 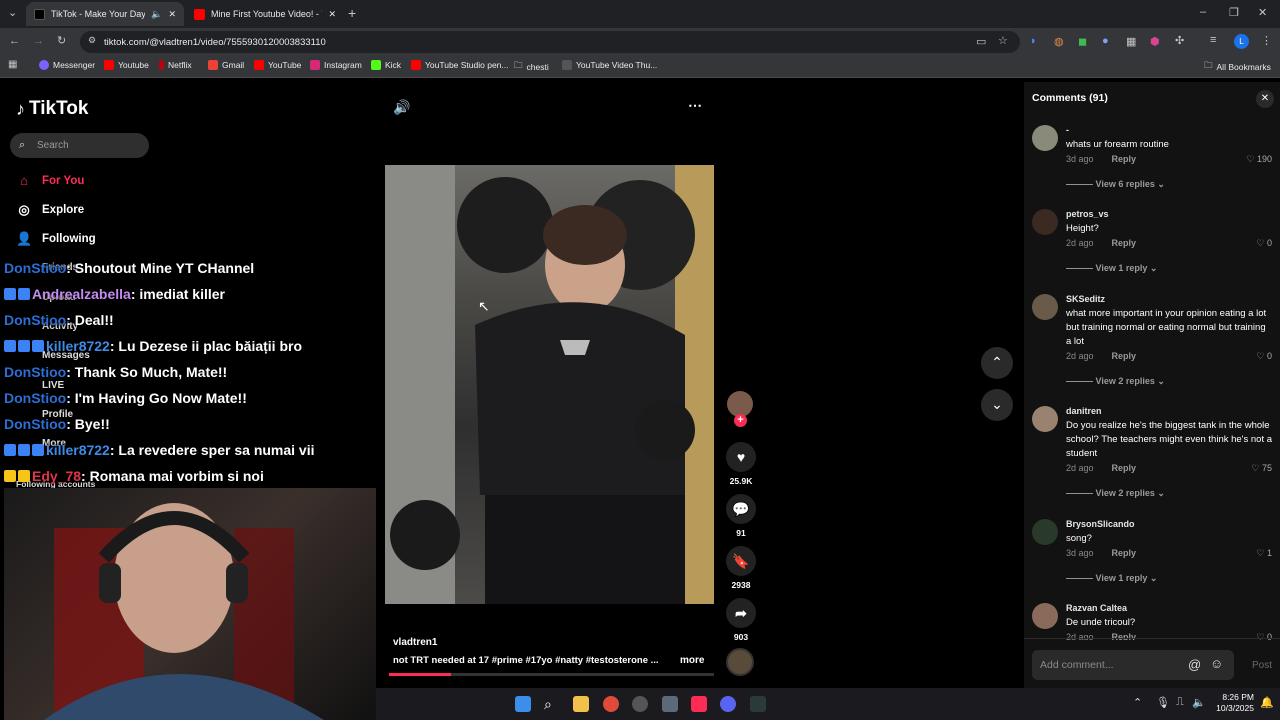 I want to click on more-options-icon: ⋯, so click(x=695, y=105).